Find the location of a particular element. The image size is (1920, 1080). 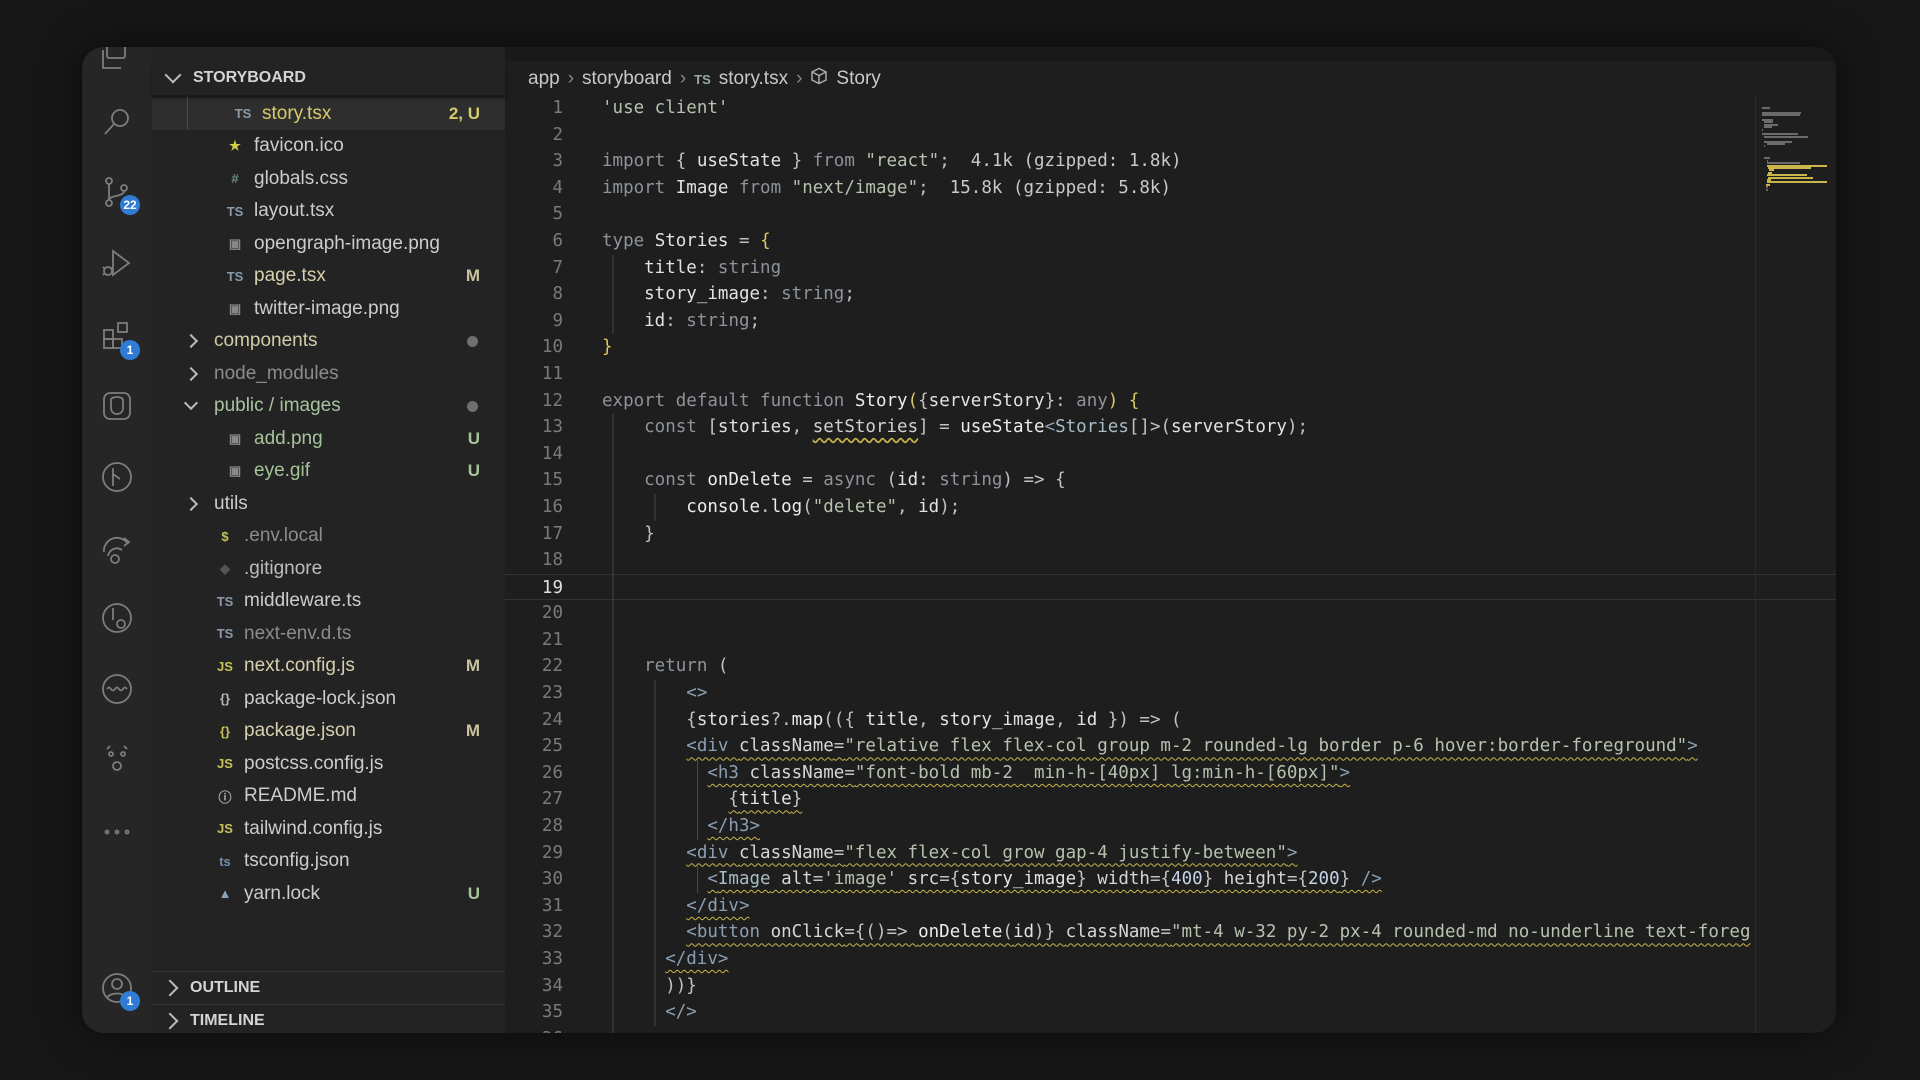

line-content: </div> is located at coordinates (676, 906).